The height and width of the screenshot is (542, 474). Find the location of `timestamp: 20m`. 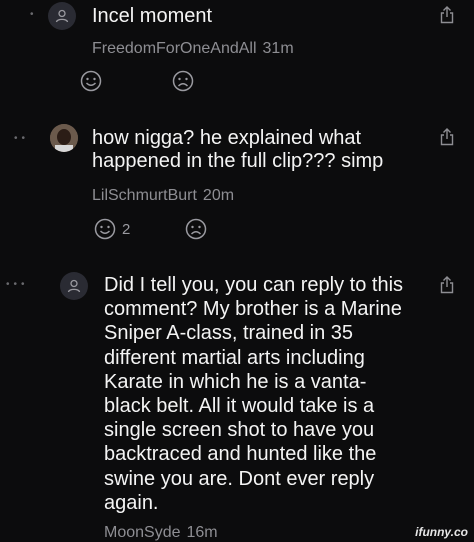

timestamp: 20m is located at coordinates (218, 195).